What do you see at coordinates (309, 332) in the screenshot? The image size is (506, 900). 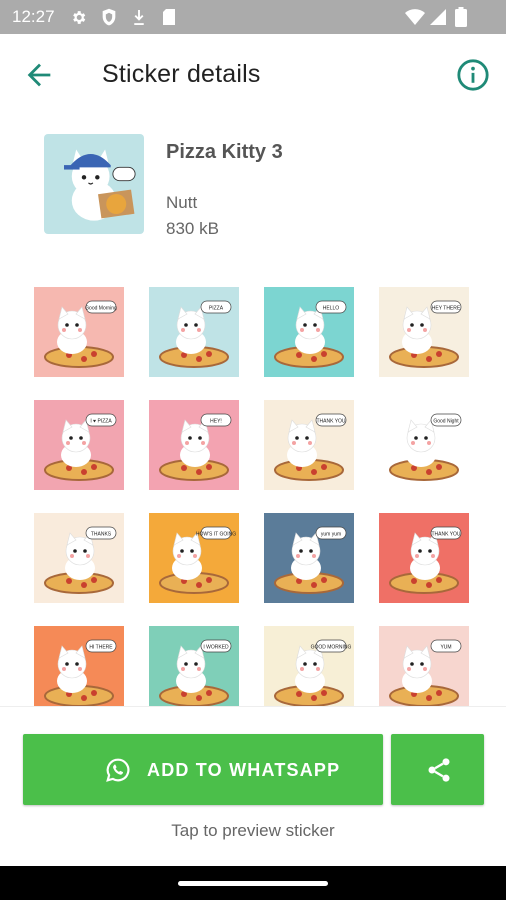 I see `sticker-item: HELLO` at bounding box center [309, 332].